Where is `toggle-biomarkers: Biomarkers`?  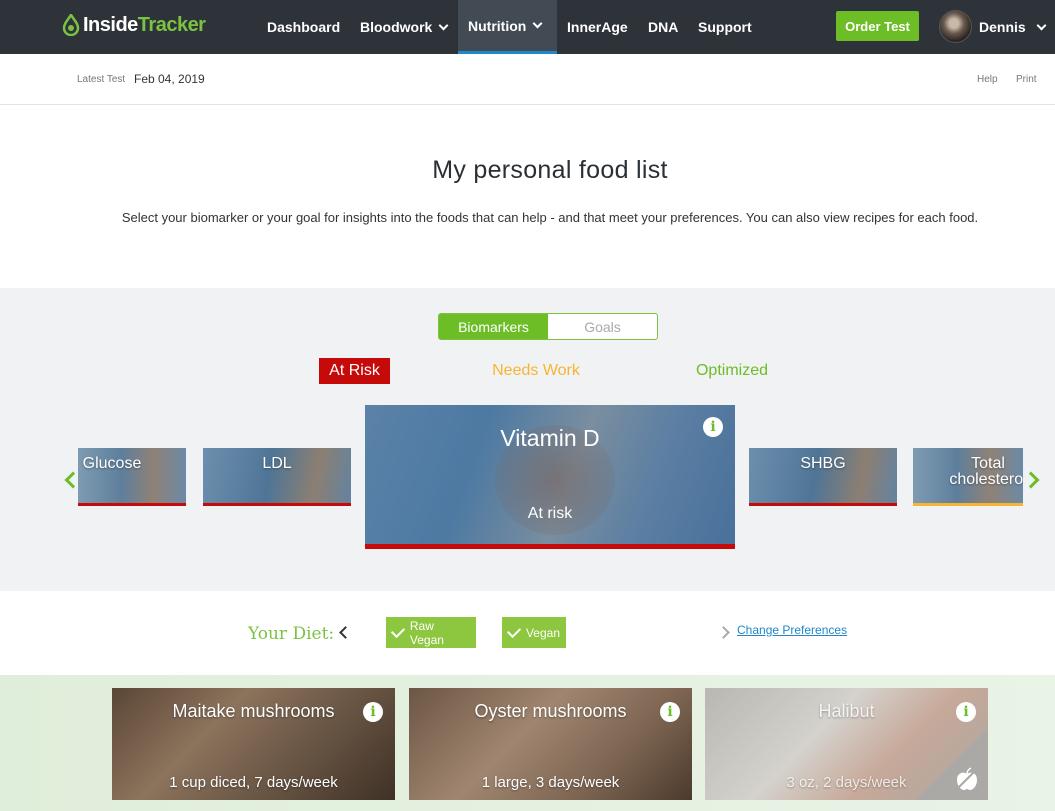 toggle-biomarkers: Biomarkers is located at coordinates (493, 326).